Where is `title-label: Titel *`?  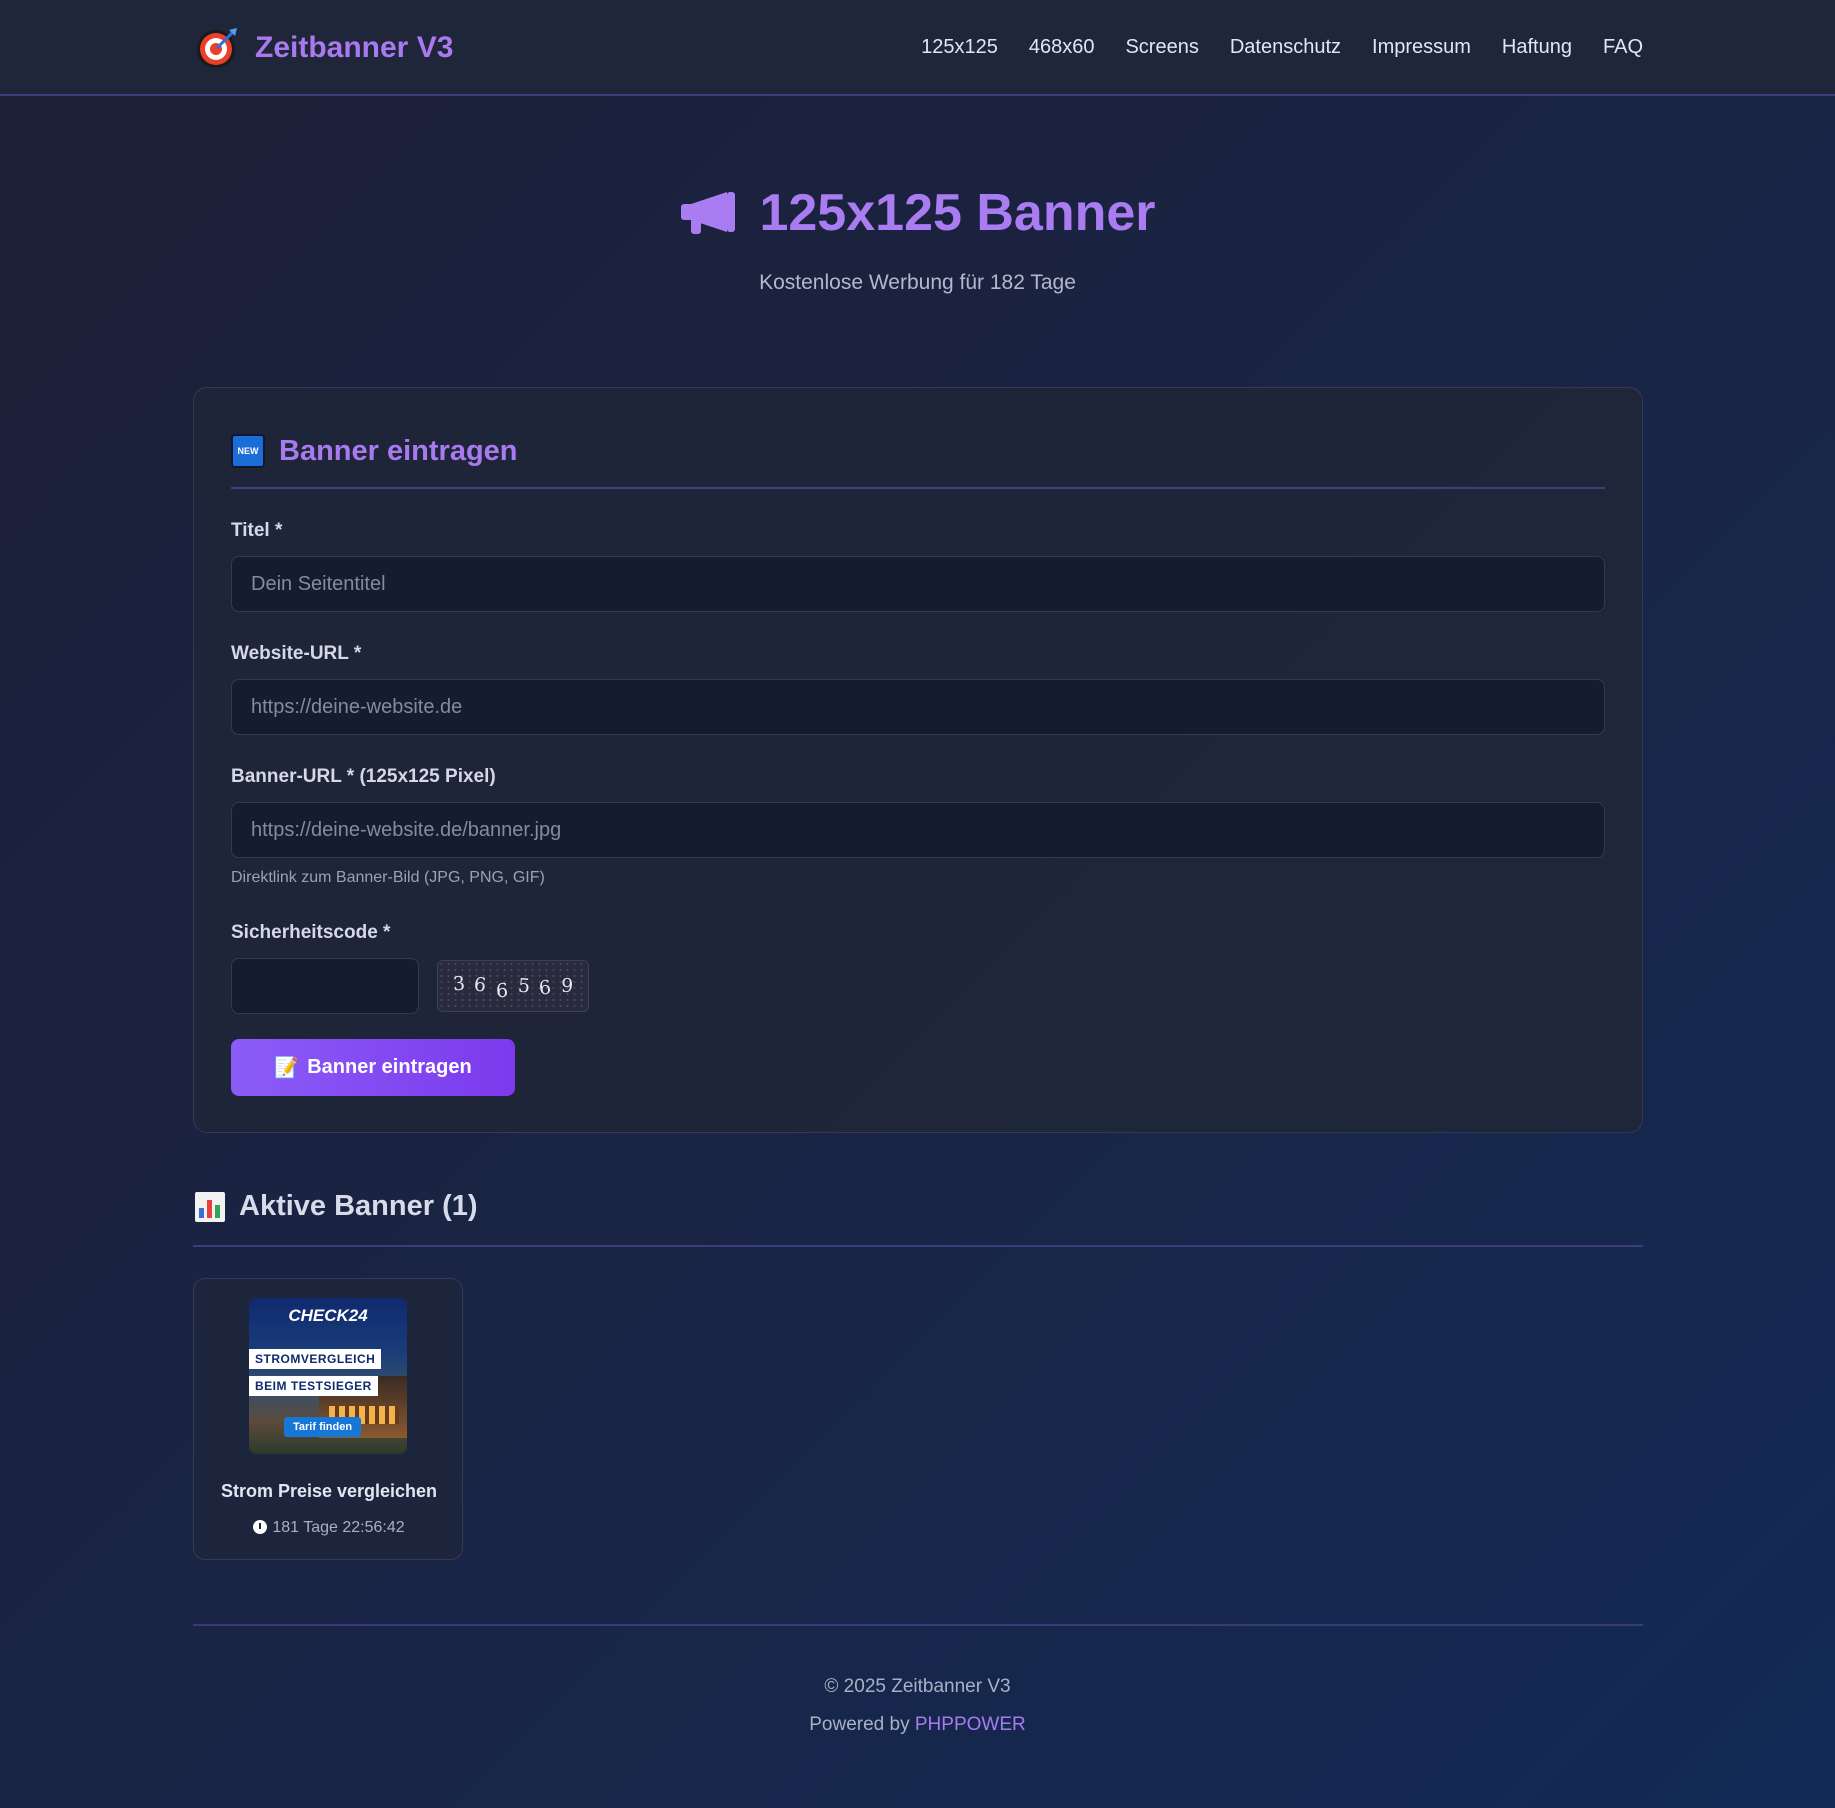 title-label: Titel * is located at coordinates (257, 530).